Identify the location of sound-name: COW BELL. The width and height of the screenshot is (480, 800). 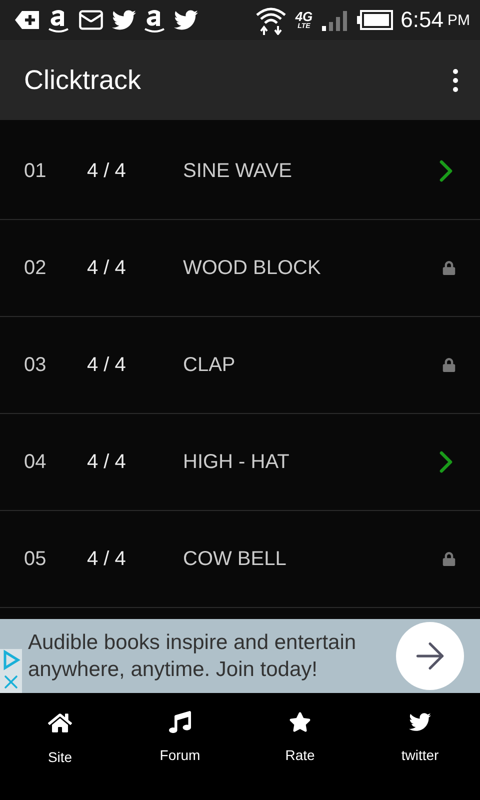
(235, 559).